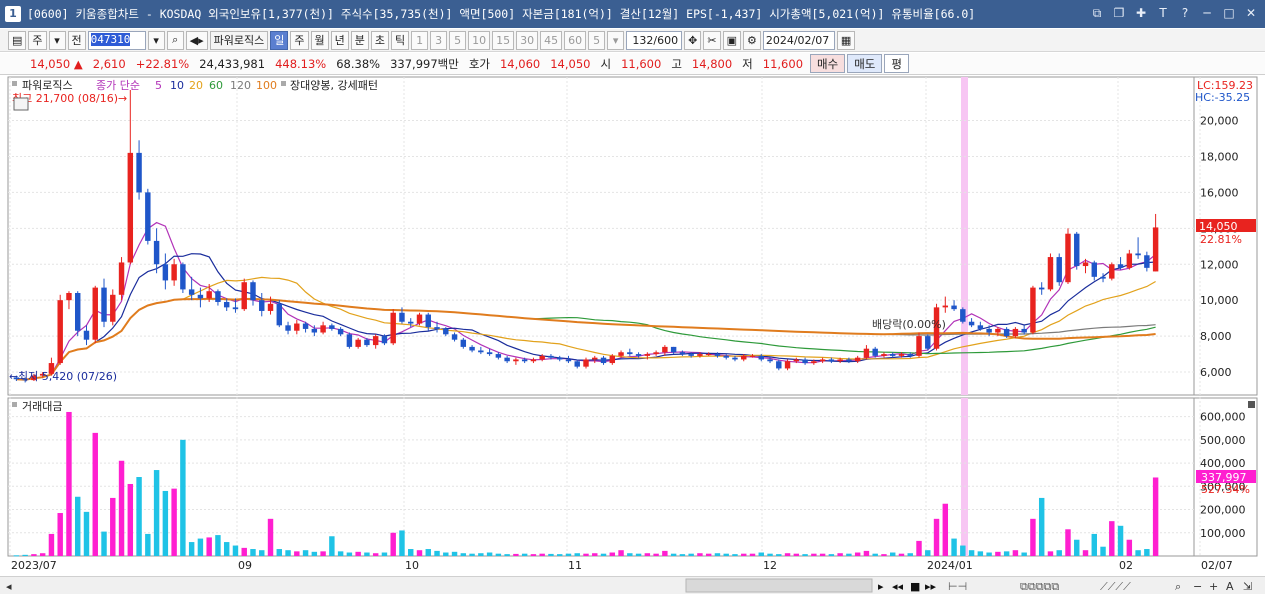 This screenshot has height=600, width=1265. Describe the element at coordinates (319, 40) in the screenshot. I see `period-month: 월` at that location.